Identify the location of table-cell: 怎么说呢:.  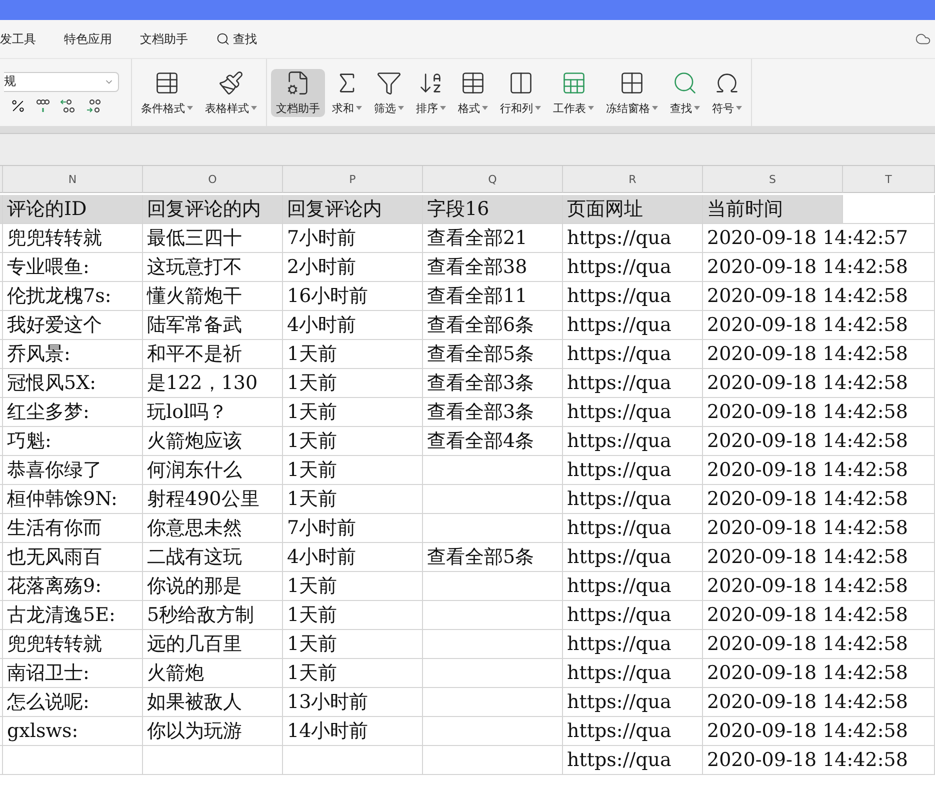
(73, 702).